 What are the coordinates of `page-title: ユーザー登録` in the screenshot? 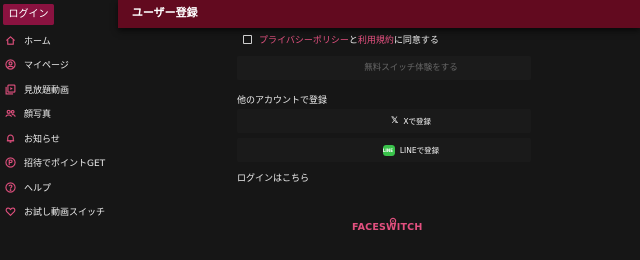 It's located at (165, 12).